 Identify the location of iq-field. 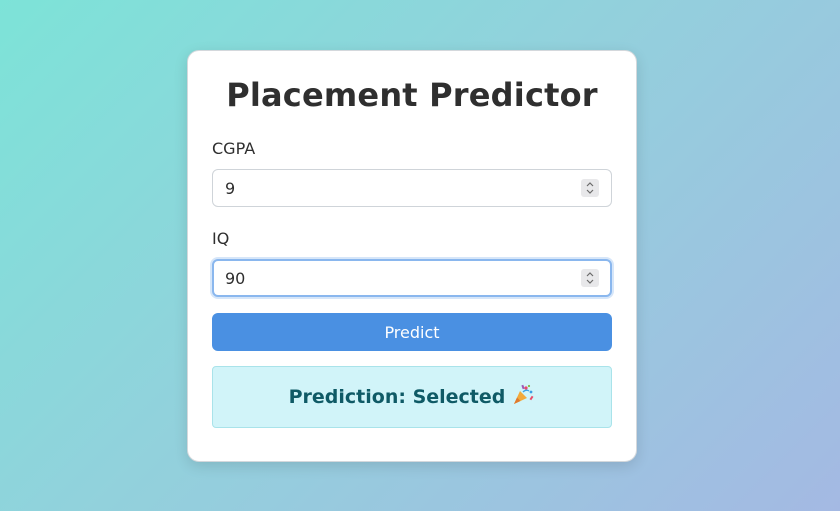
(412, 278).